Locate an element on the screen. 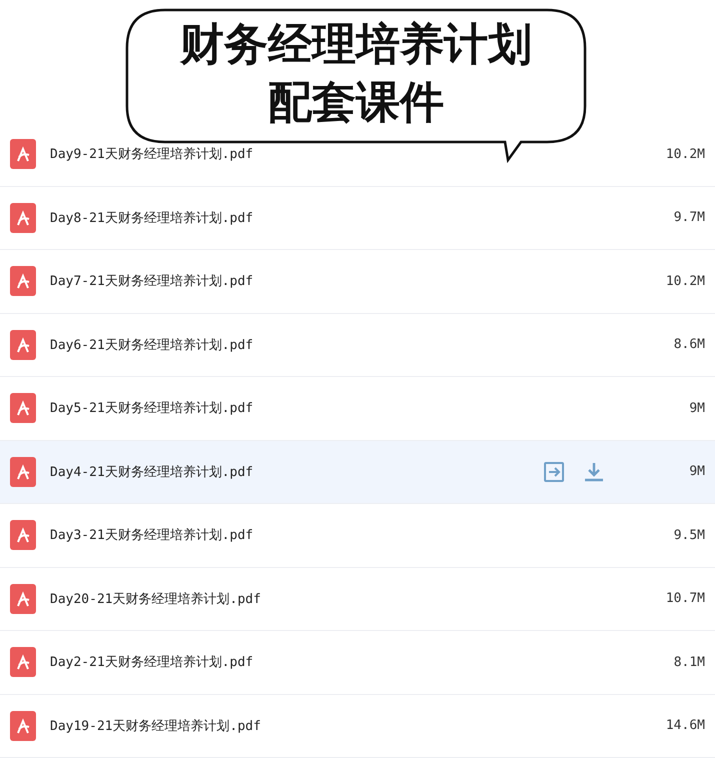 This screenshot has width=715, height=758. file-row: Day19-21天财务经理培养计划.pdf 14.6M is located at coordinates (357, 726).